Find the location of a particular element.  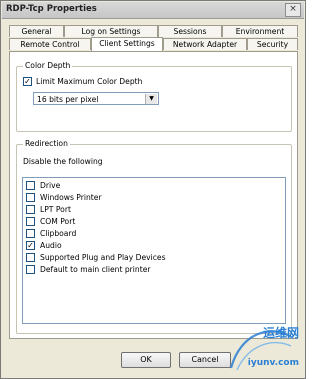

watermark-text-cn: 运维网 is located at coordinates (280, 333).